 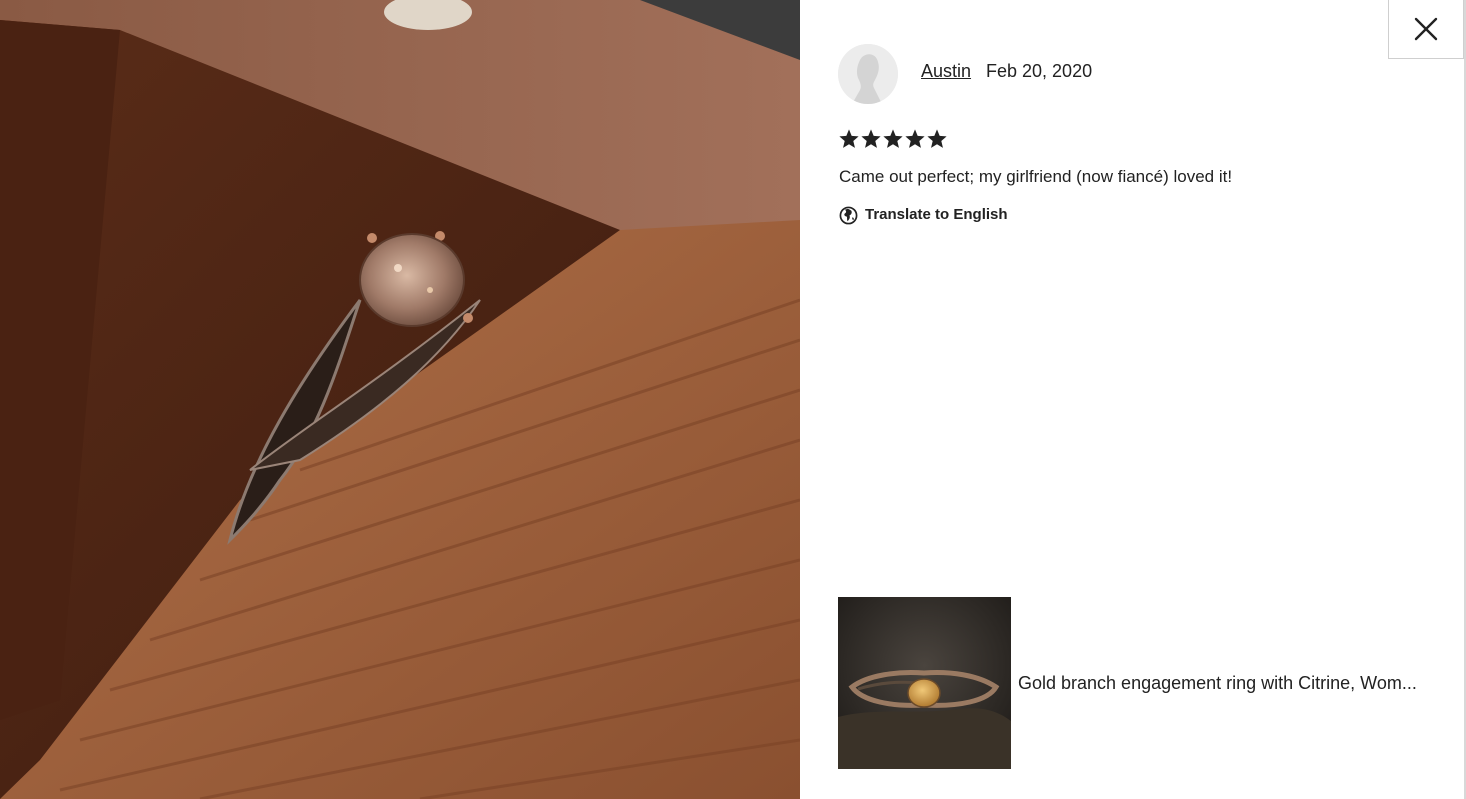 I want to click on close-icon, so click(x=1426, y=29).